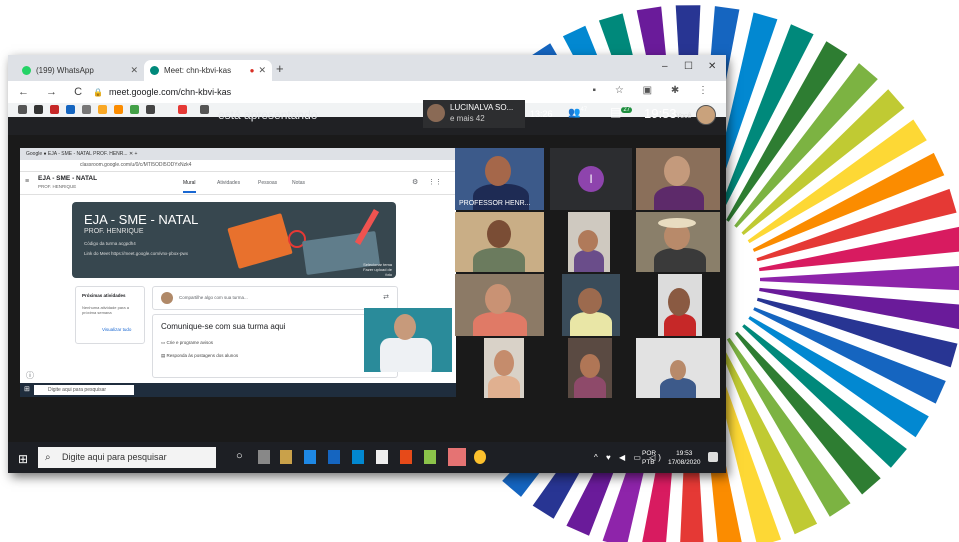 This screenshot has width=959, height=542. What do you see at coordinates (310, 457) in the screenshot?
I see `document-icon` at bounding box center [310, 457].